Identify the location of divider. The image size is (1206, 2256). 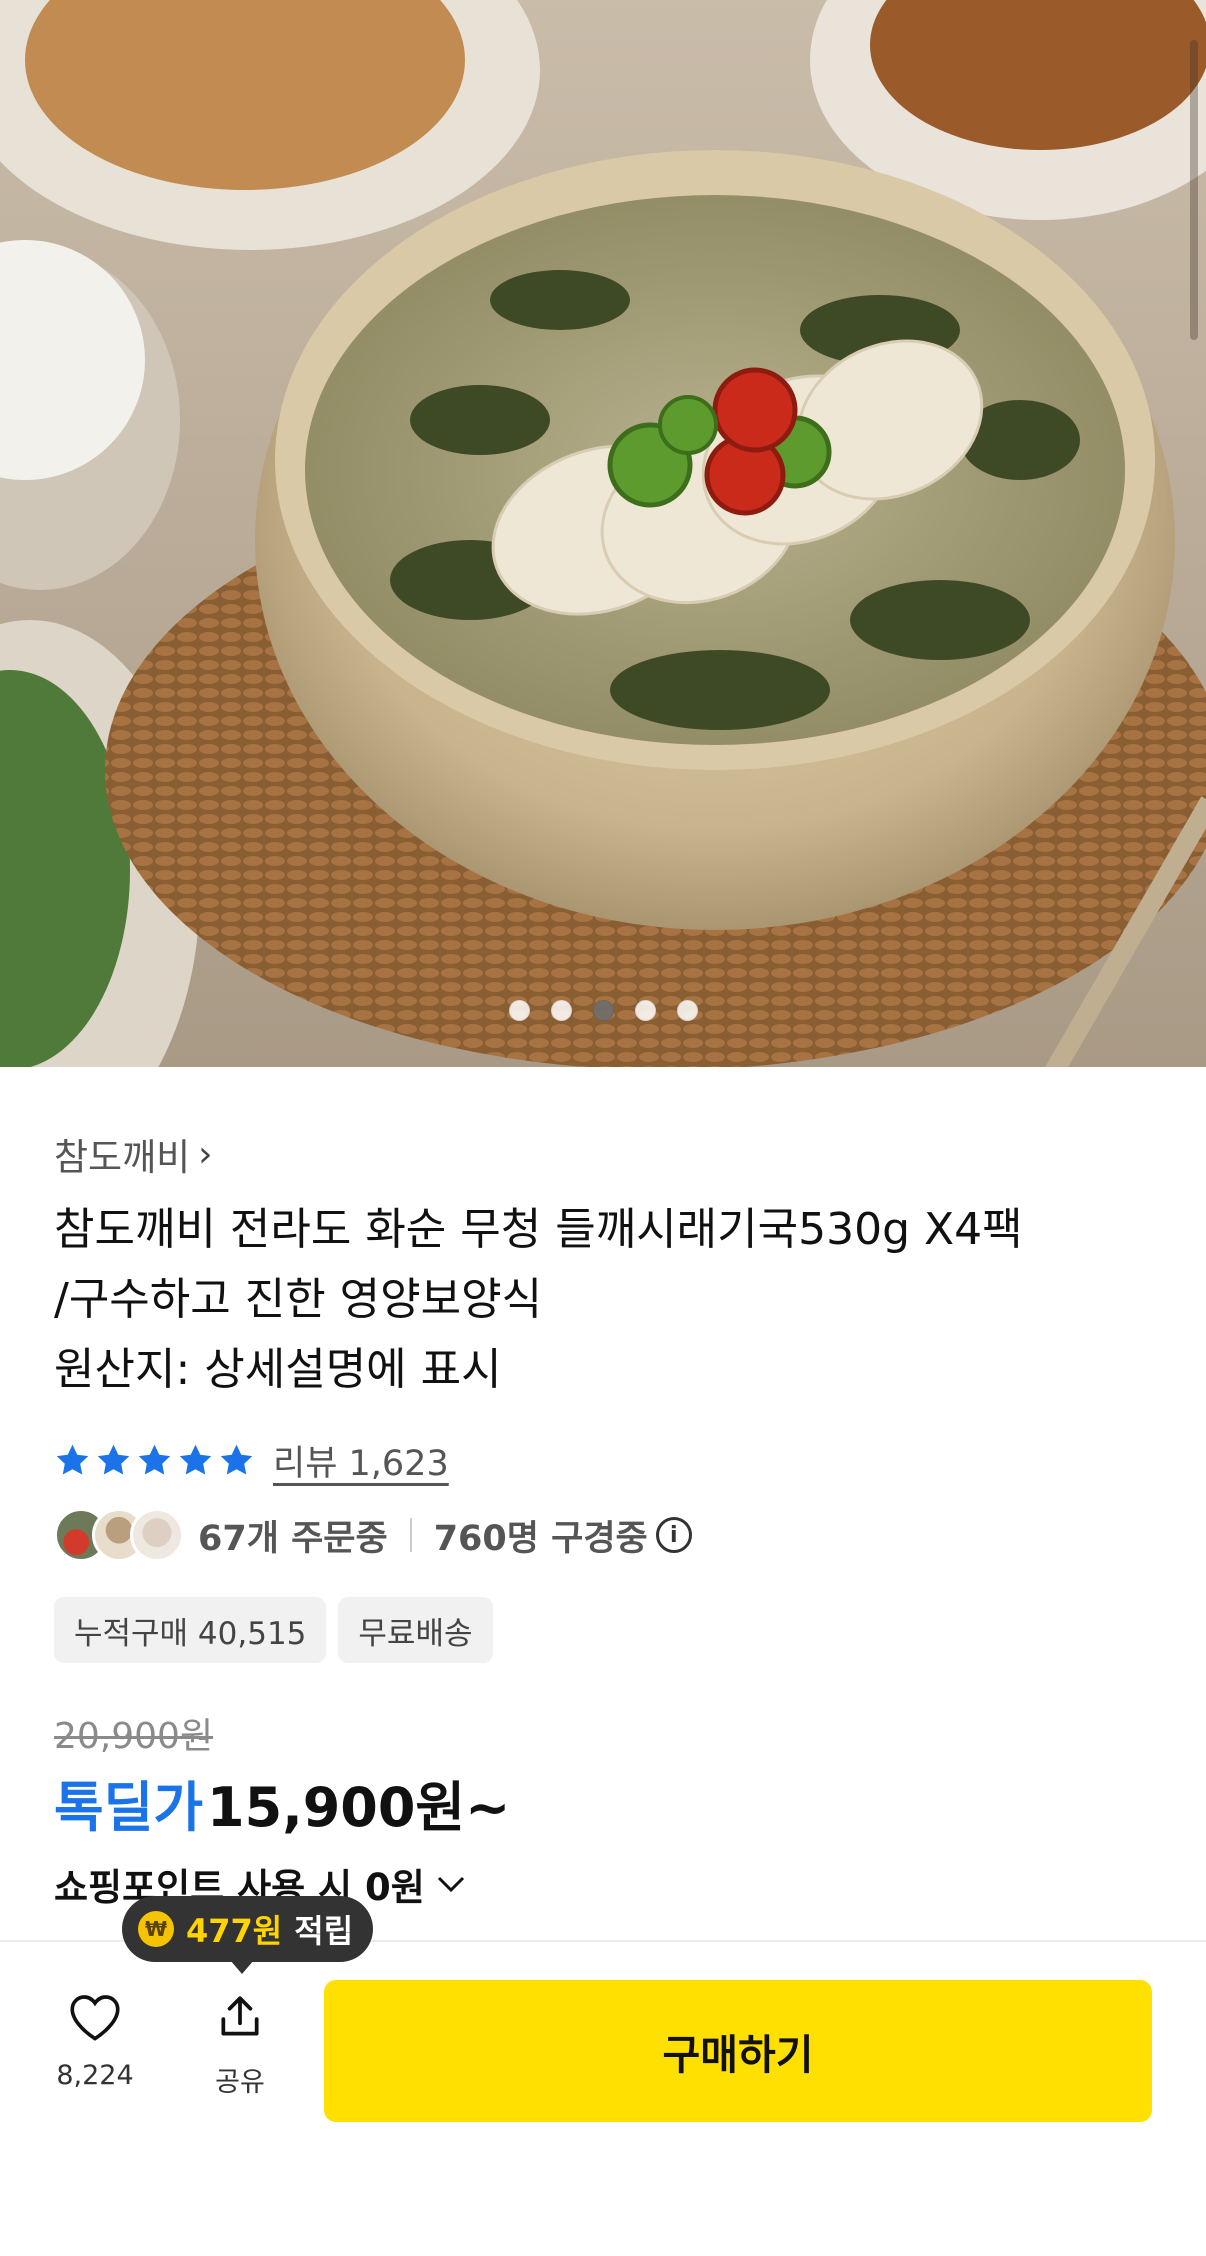
(410, 1535).